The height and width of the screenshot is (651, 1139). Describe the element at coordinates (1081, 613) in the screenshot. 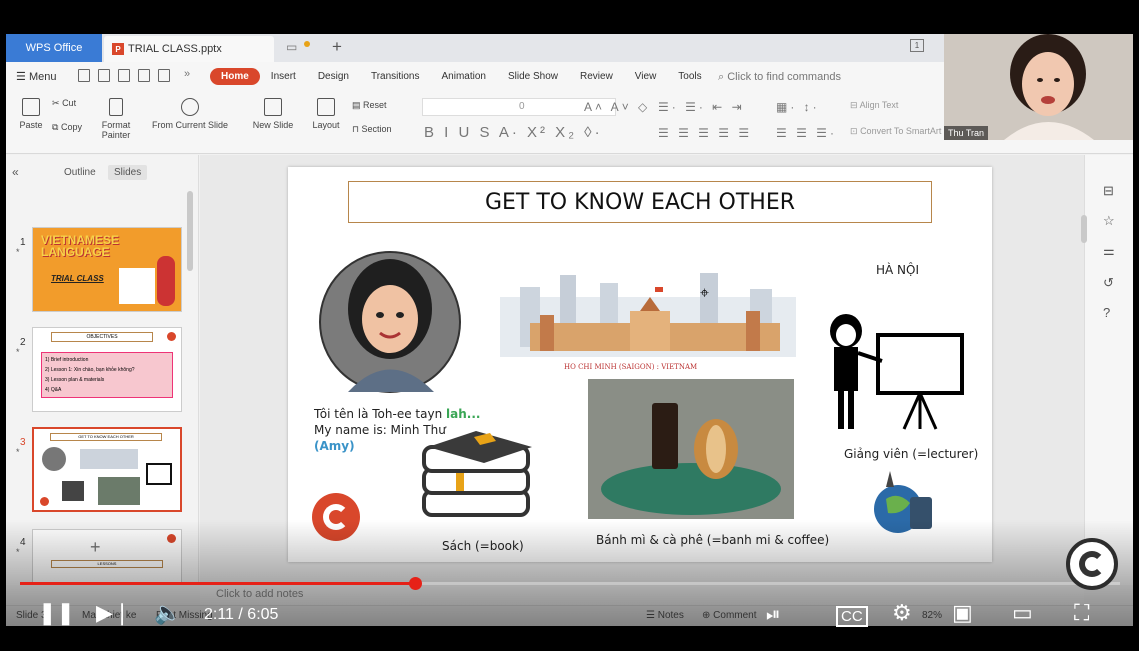

I see `fullscreen-icon: ⛶` at that location.